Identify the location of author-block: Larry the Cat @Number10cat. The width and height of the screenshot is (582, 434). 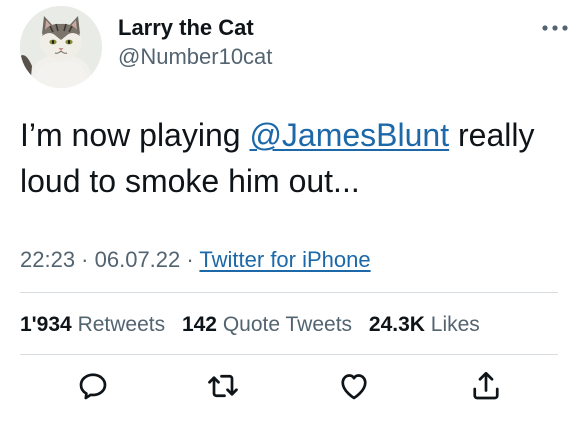
(195, 43).